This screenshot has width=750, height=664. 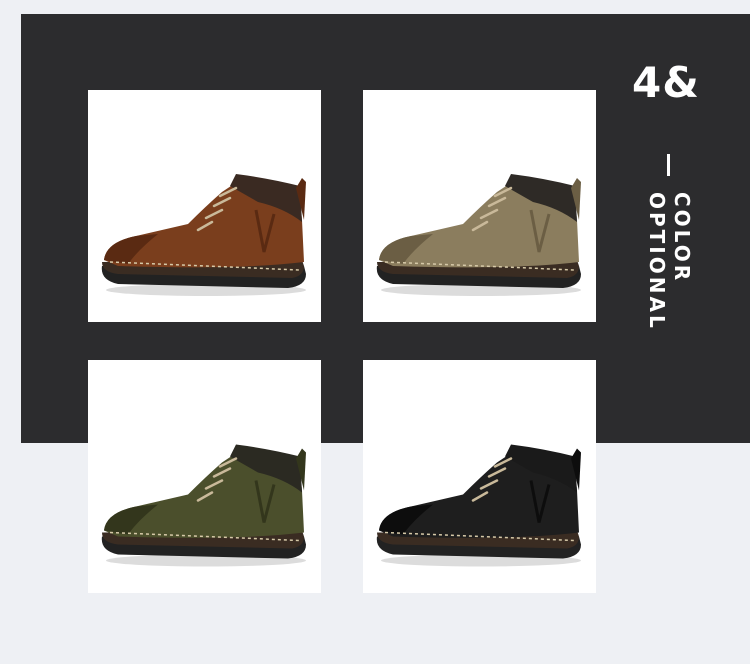 I want to click on subtitle-color: COLOR, so click(x=682, y=238).